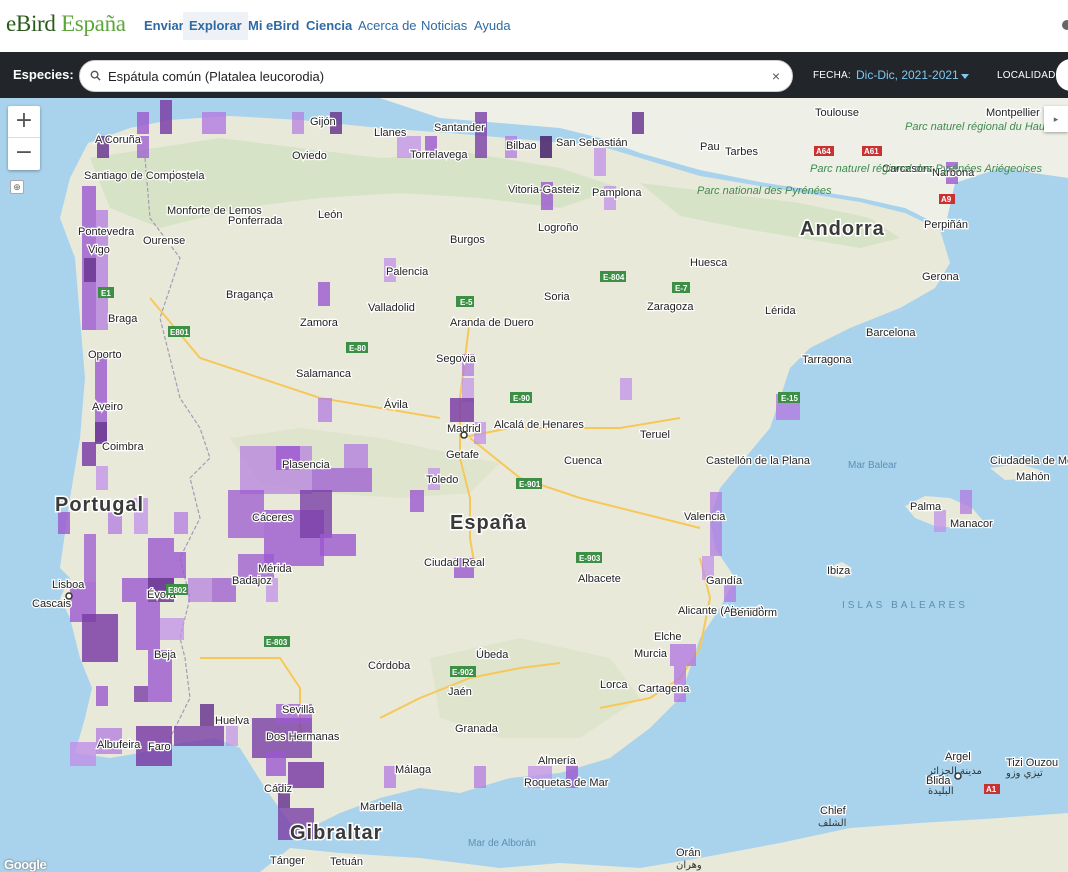 The width and height of the screenshot is (1068, 872). I want to click on date-label: FECHA:, so click(832, 75).